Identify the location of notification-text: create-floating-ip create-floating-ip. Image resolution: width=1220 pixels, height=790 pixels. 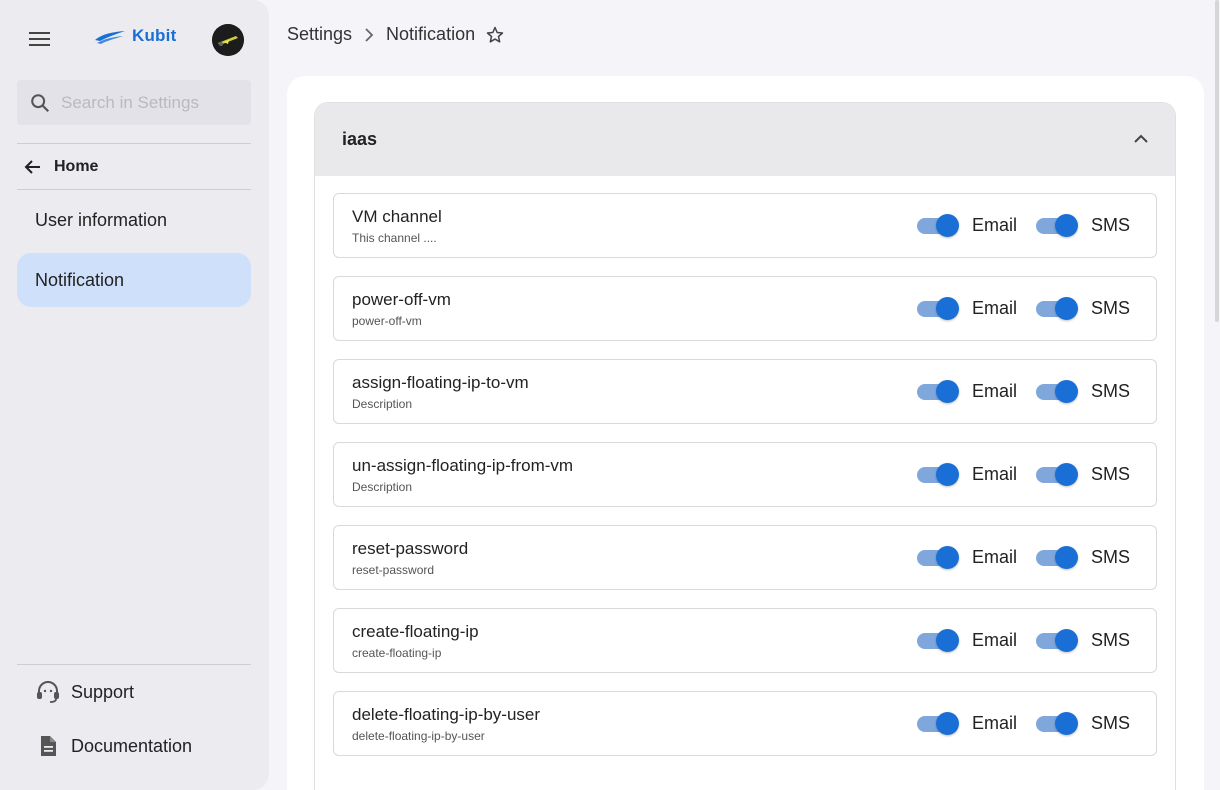
(415, 641).